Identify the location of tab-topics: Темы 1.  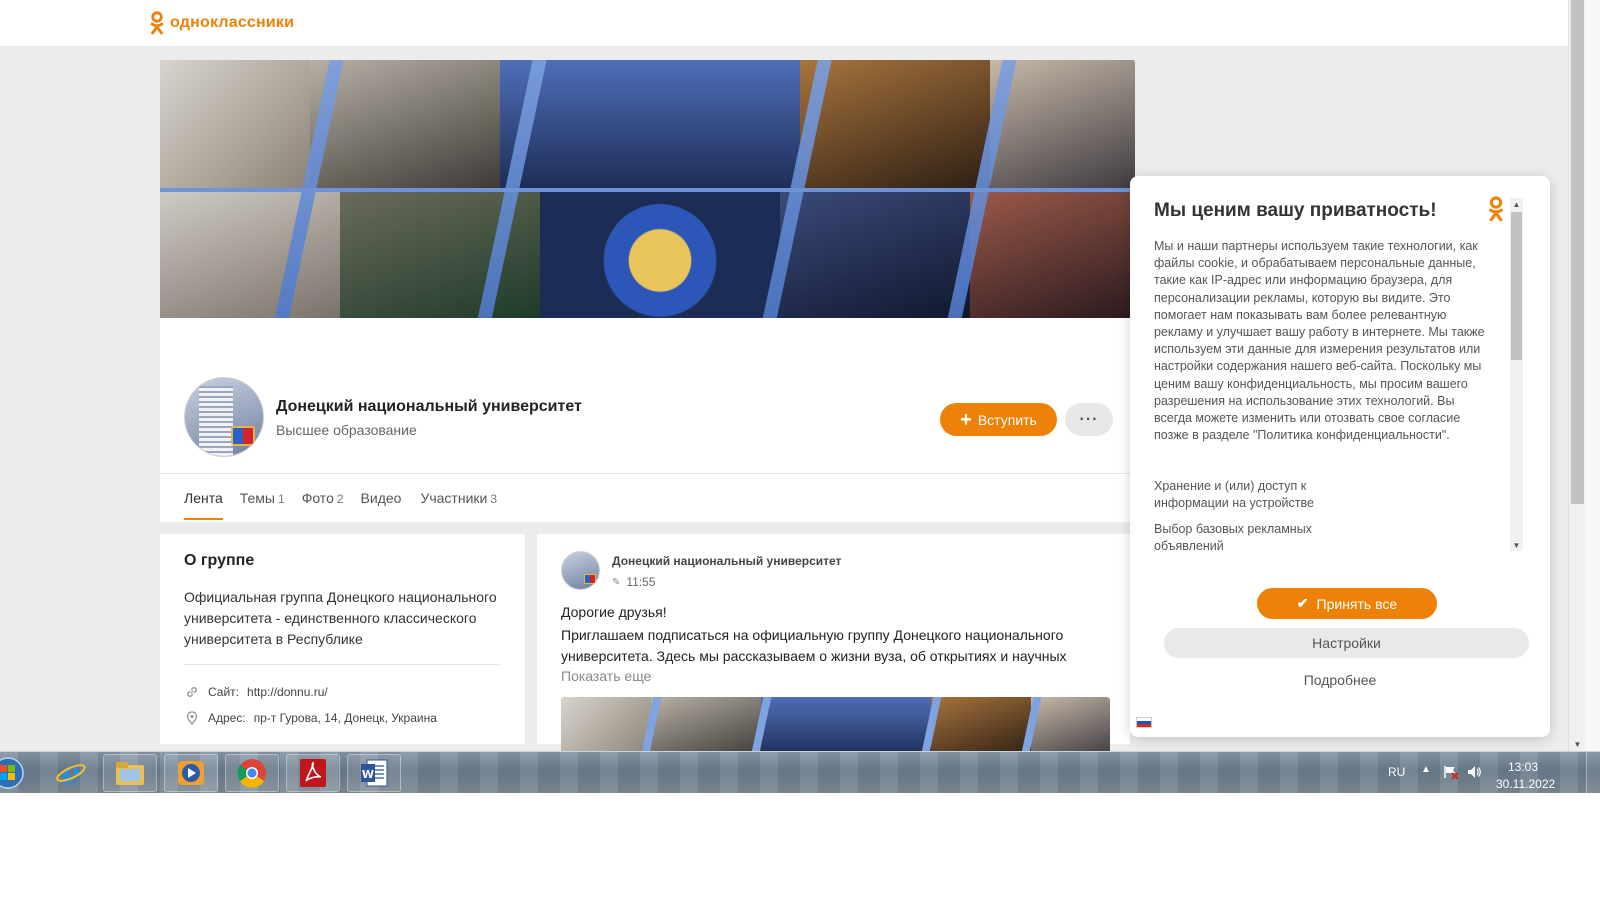
(262, 505).